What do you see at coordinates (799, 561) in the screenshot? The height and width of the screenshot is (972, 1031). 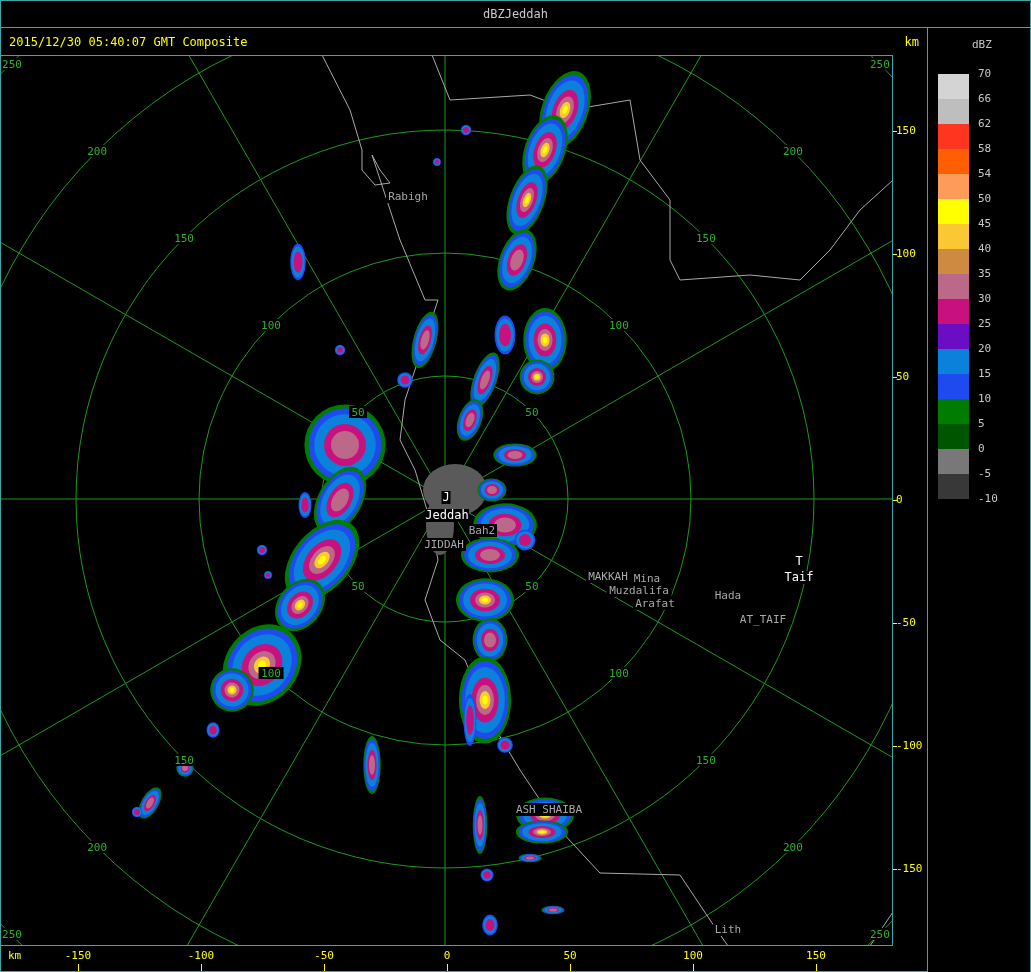 I see `station-label: T` at bounding box center [799, 561].